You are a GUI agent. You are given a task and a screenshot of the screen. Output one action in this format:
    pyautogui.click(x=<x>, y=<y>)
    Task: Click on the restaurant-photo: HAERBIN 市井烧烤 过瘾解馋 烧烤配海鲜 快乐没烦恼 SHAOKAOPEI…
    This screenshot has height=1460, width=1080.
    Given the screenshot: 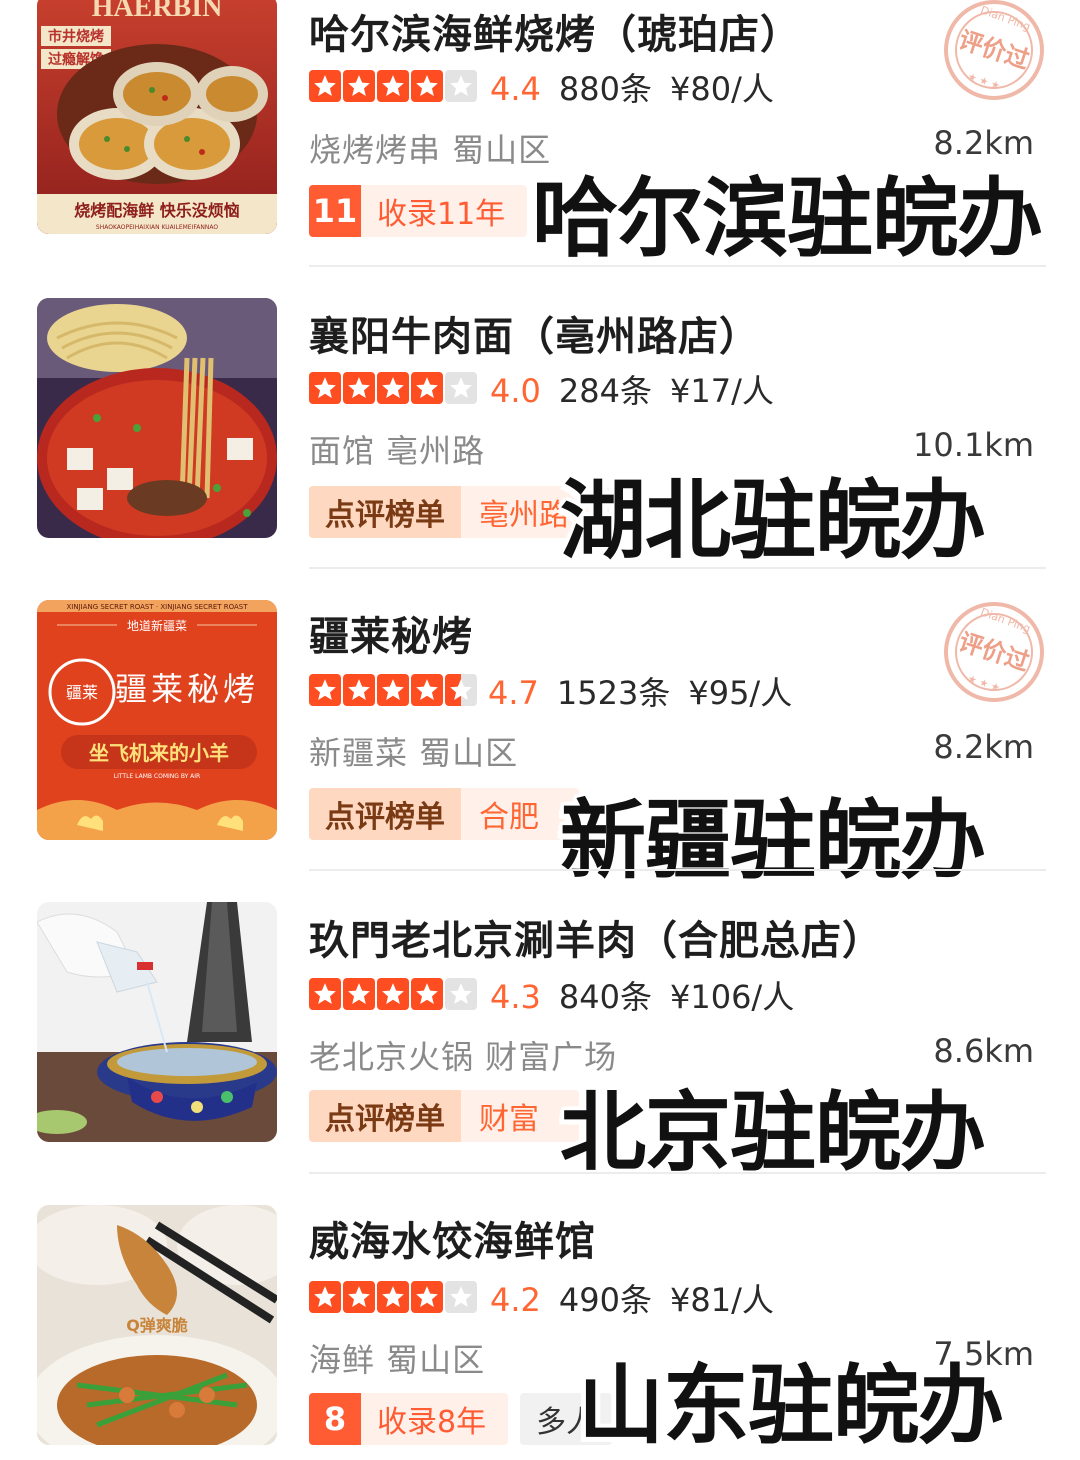 What is the action you would take?
    pyautogui.click(x=157, y=117)
    